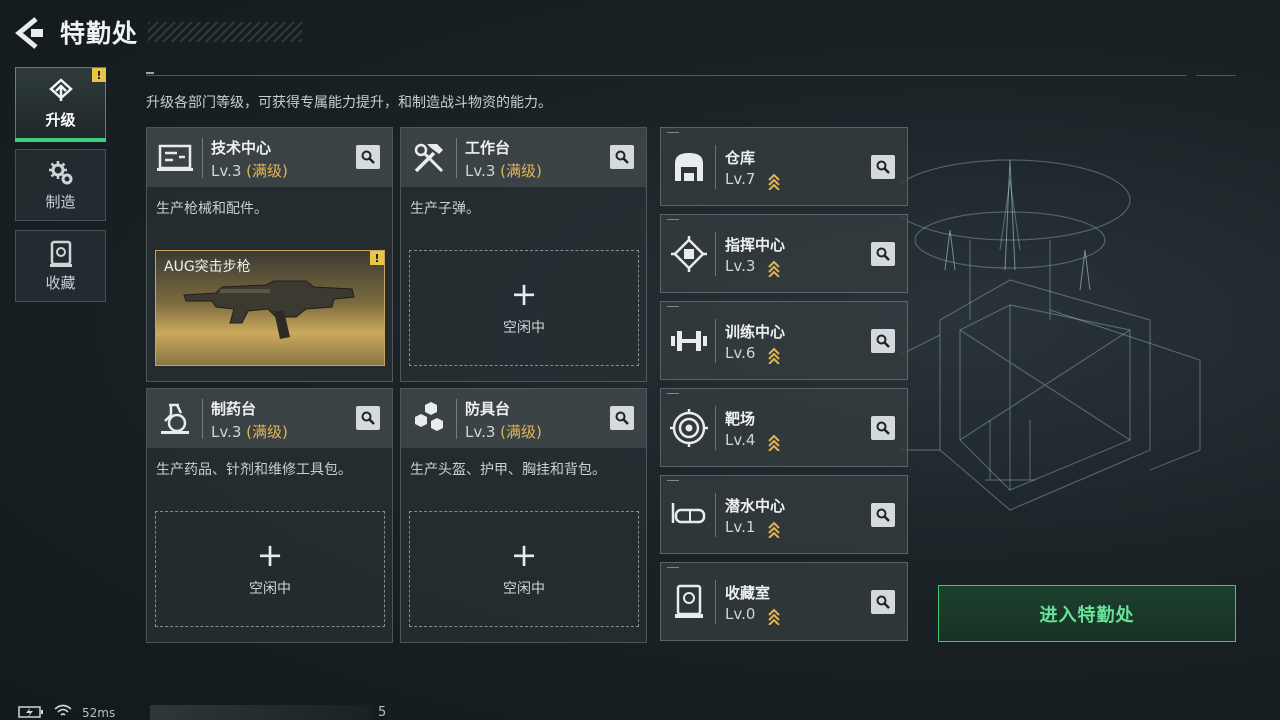  What do you see at coordinates (689, 601) in the screenshot?
I see `collection-room-icon` at bounding box center [689, 601].